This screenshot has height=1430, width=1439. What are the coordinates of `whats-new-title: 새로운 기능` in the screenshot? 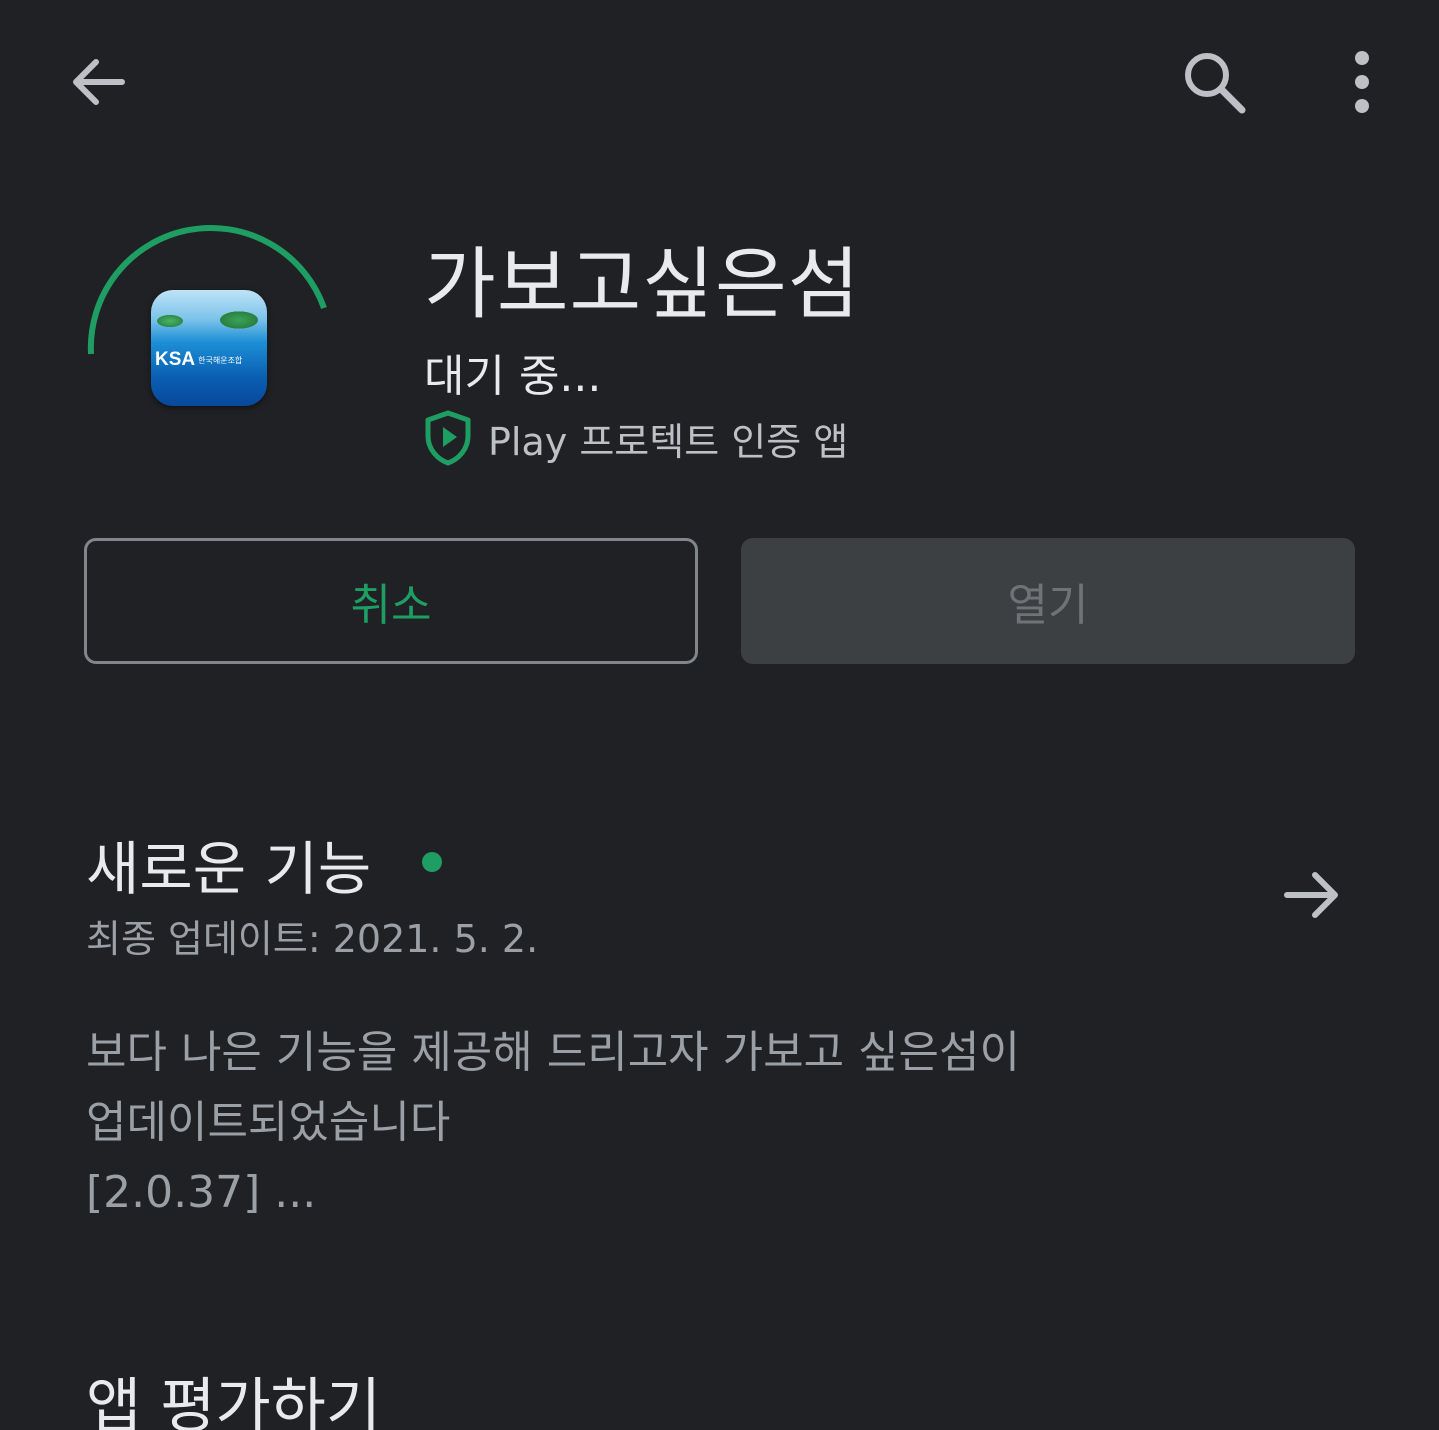 It's located at (229, 869).